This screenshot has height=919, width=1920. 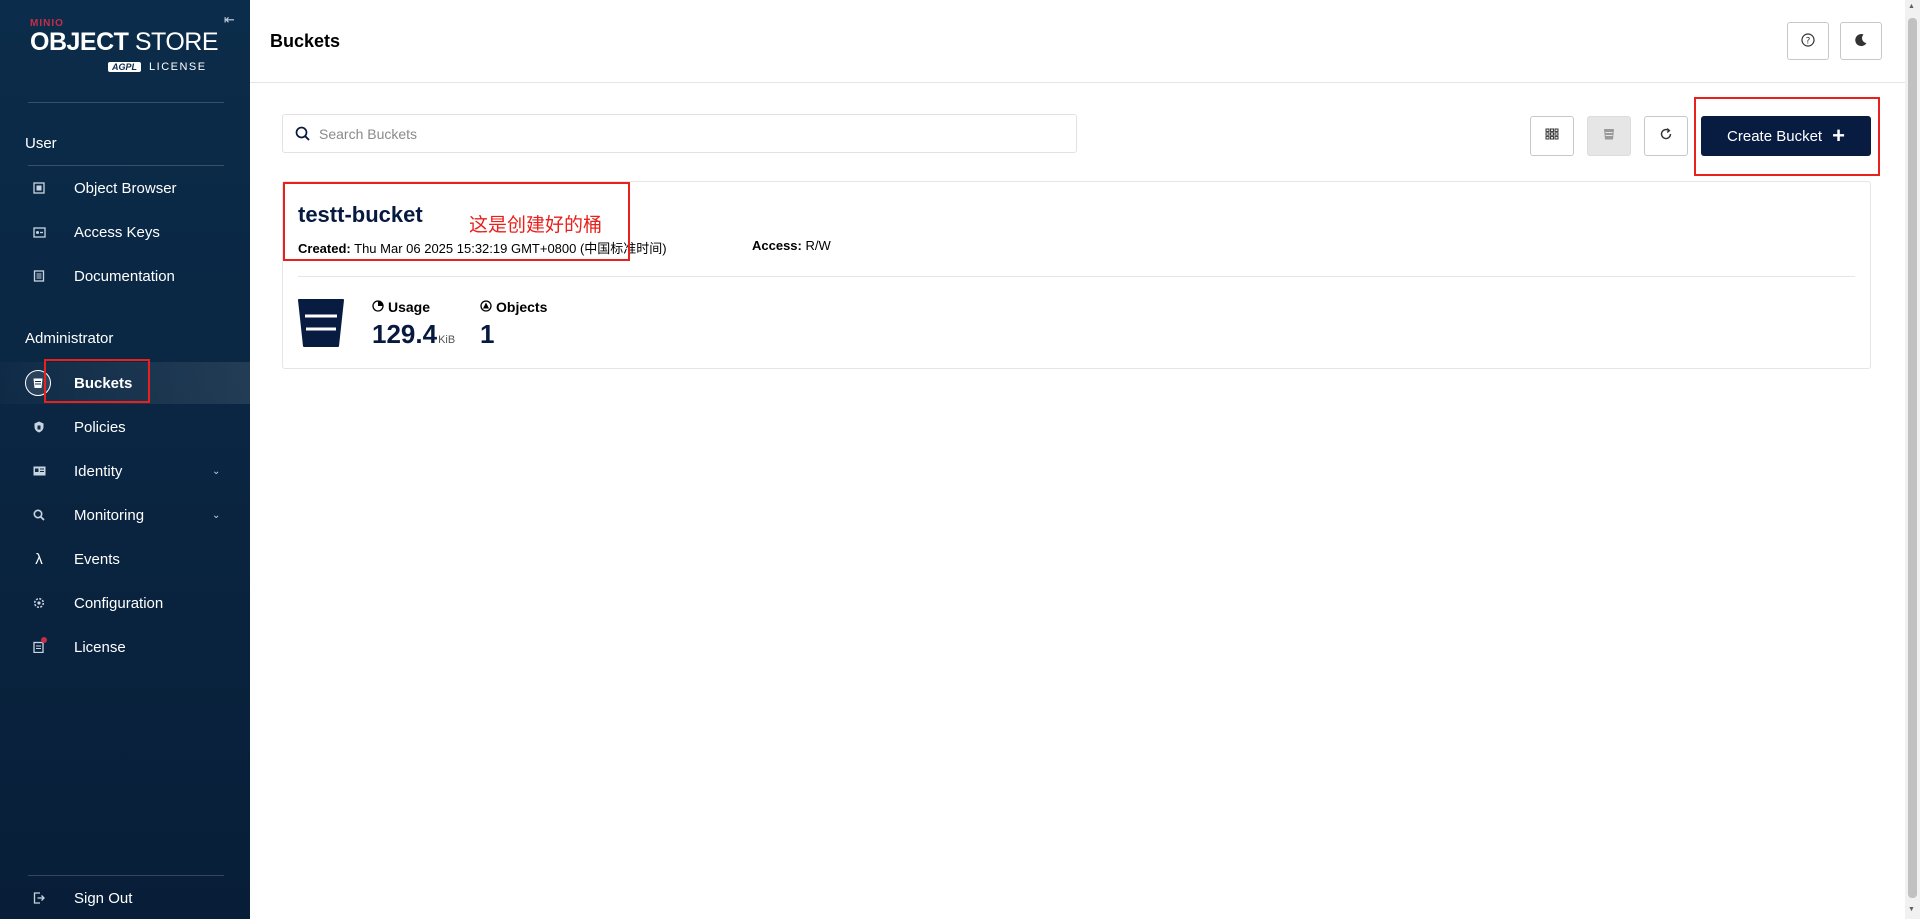 What do you see at coordinates (1077, 41) in the screenshot?
I see `page-header: Buckets ?` at bounding box center [1077, 41].